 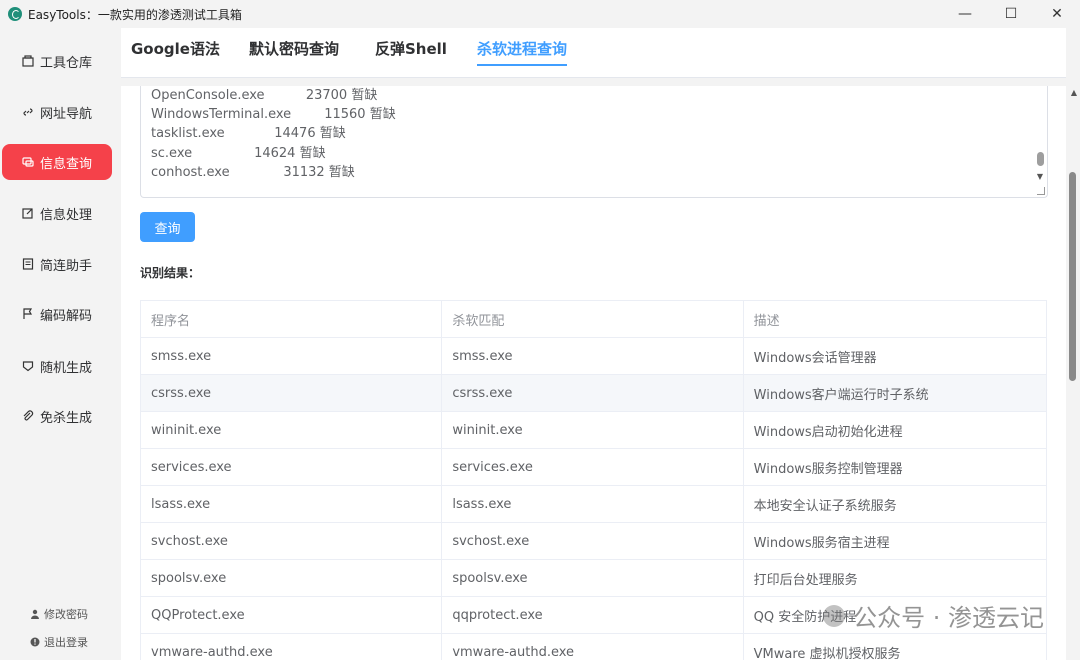 What do you see at coordinates (35, 642) in the screenshot?
I see `info-icon` at bounding box center [35, 642].